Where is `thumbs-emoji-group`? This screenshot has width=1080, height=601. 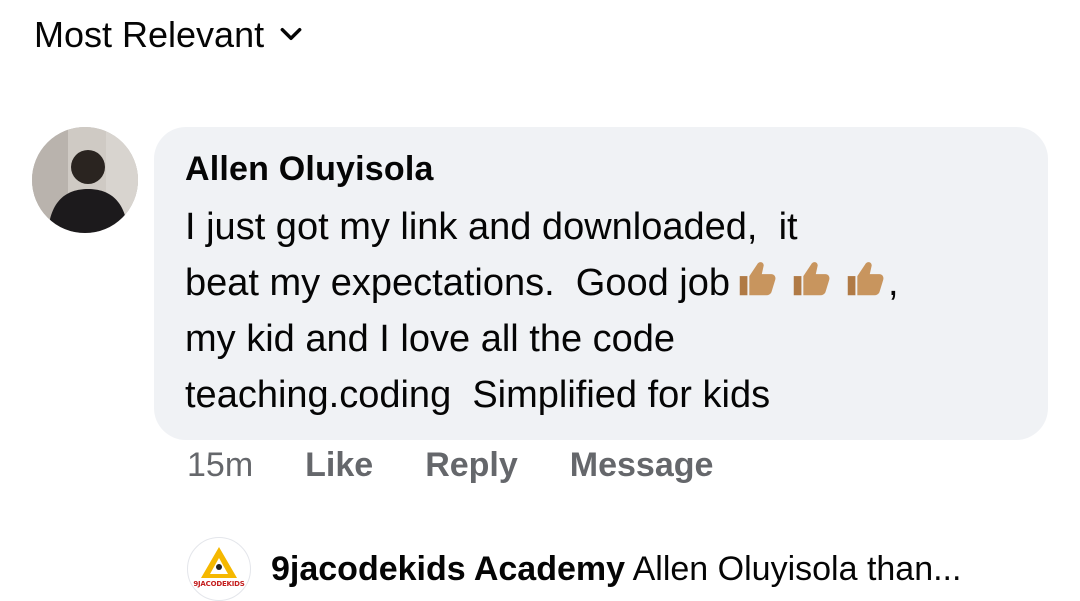
thumbs-emoji-group is located at coordinates (811, 278).